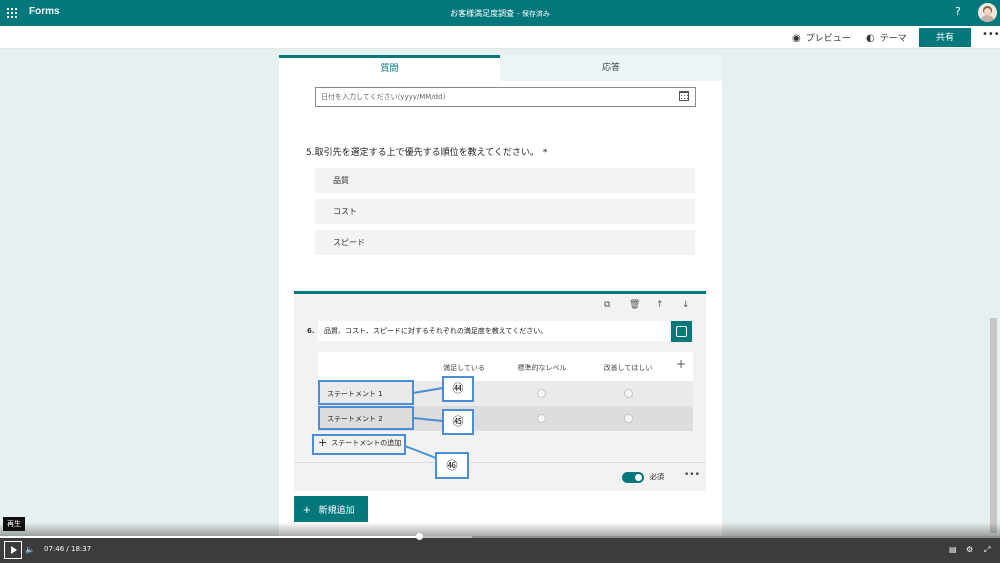 The height and width of the screenshot is (563, 1000). I want to click on palette-icon: ◐, so click(870, 38).